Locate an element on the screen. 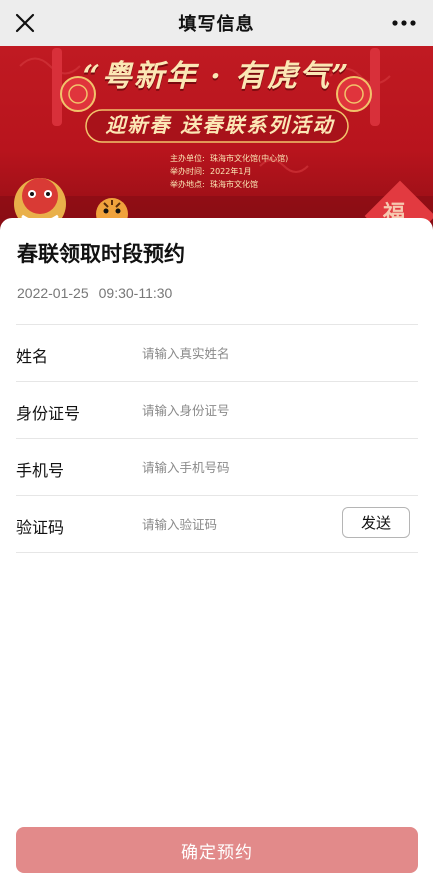  form-row-name: 姓名 is located at coordinates (217, 352).